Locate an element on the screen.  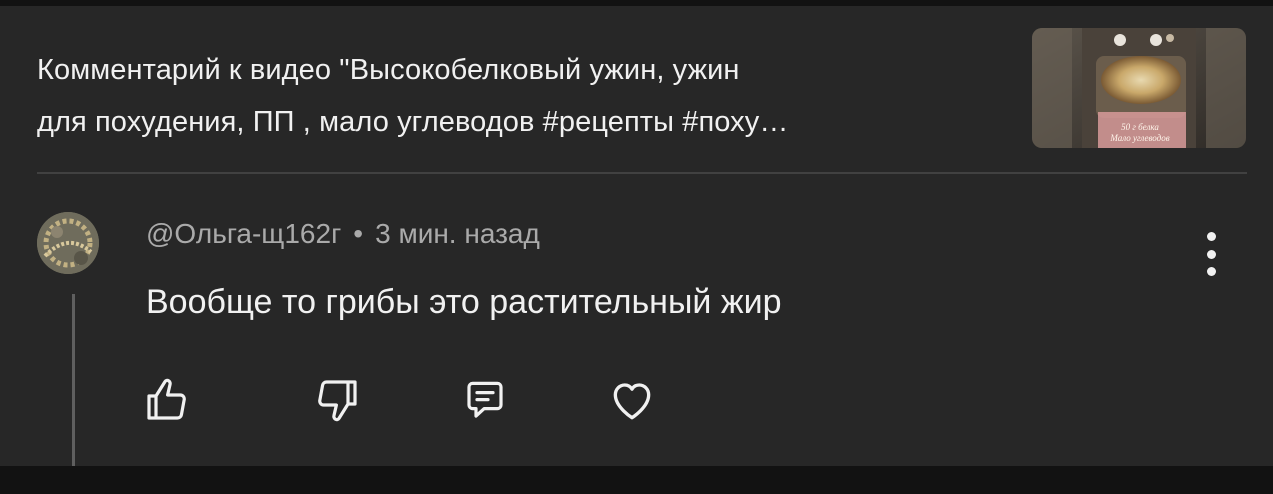
more-options-button is located at coordinates (1211, 254).